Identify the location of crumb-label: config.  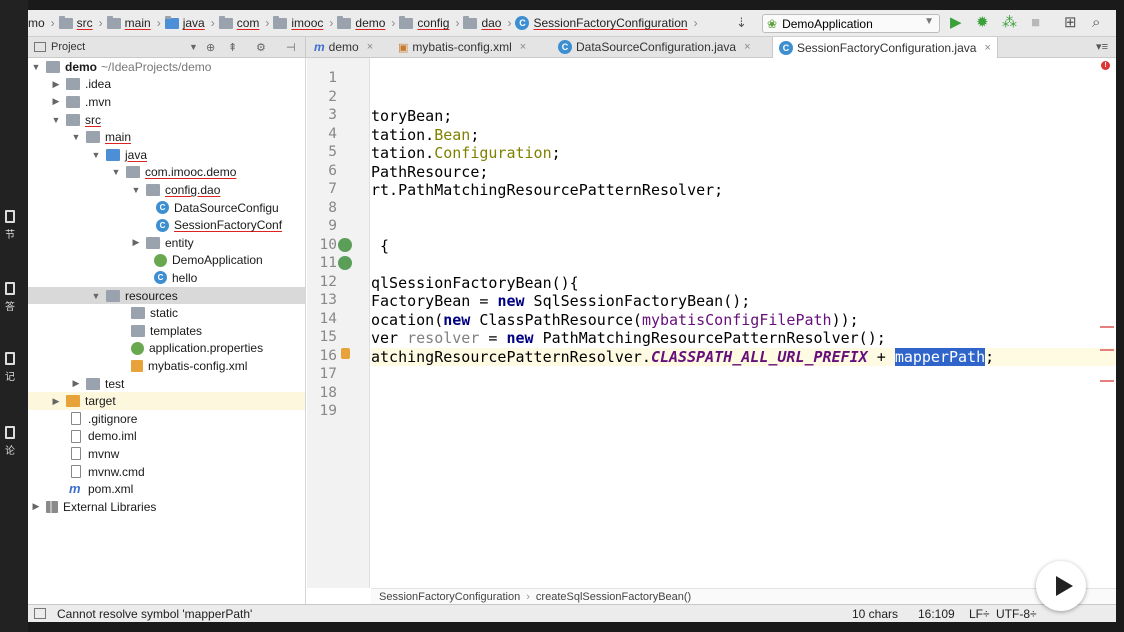
(433, 23).